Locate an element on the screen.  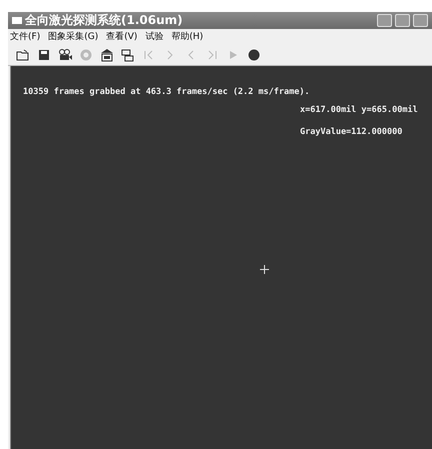
photo-frame-icon is located at coordinates (107, 55).